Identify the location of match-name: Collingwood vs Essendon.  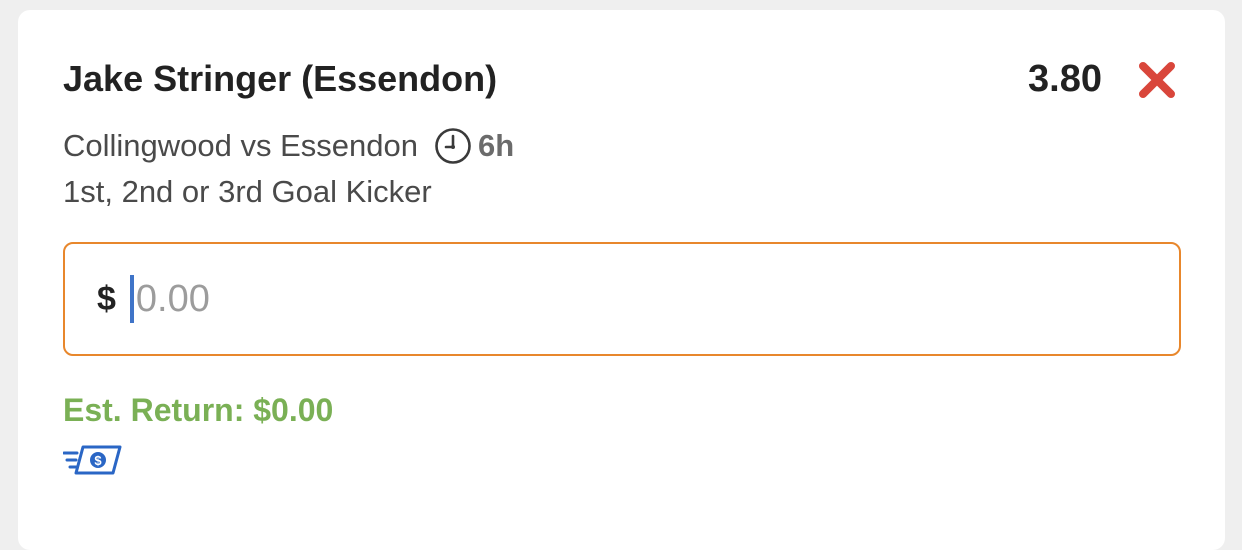
(240, 145).